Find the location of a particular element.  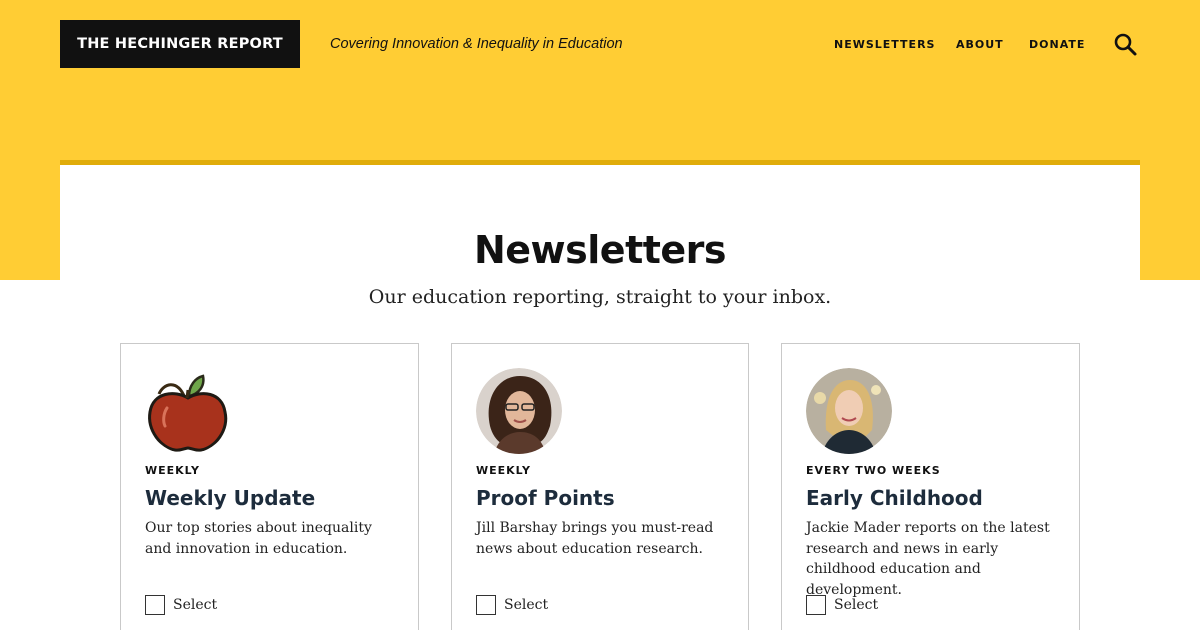

frequency-label: EVERY TWO WEEKS is located at coordinates (873, 470).